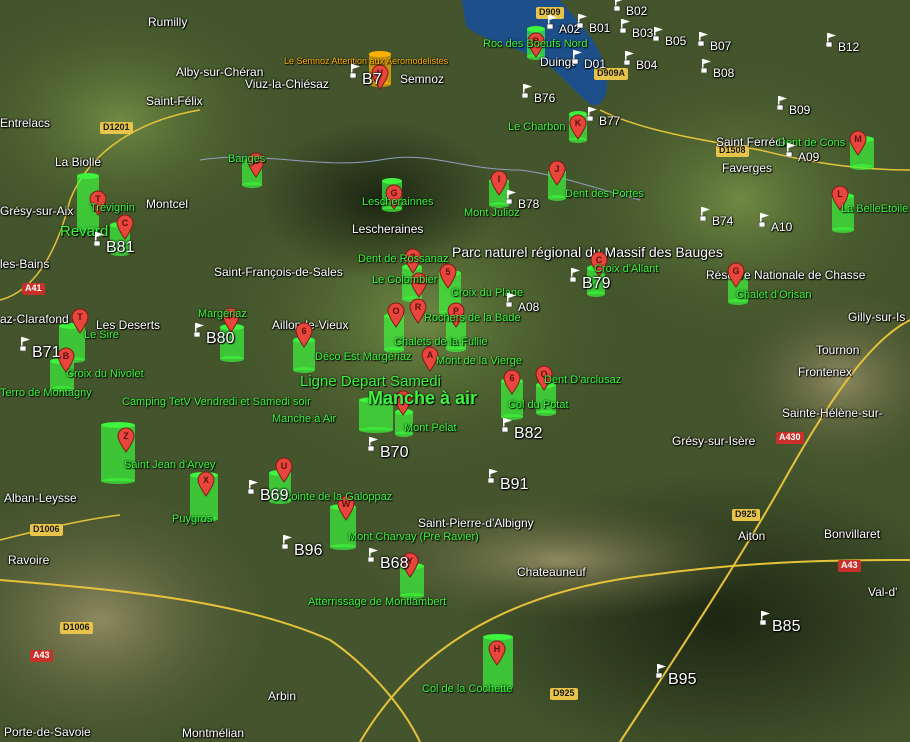 The width and height of the screenshot is (910, 742). Describe the element at coordinates (34, 319) in the screenshot. I see `town-label: az-Clarafond` at that location.